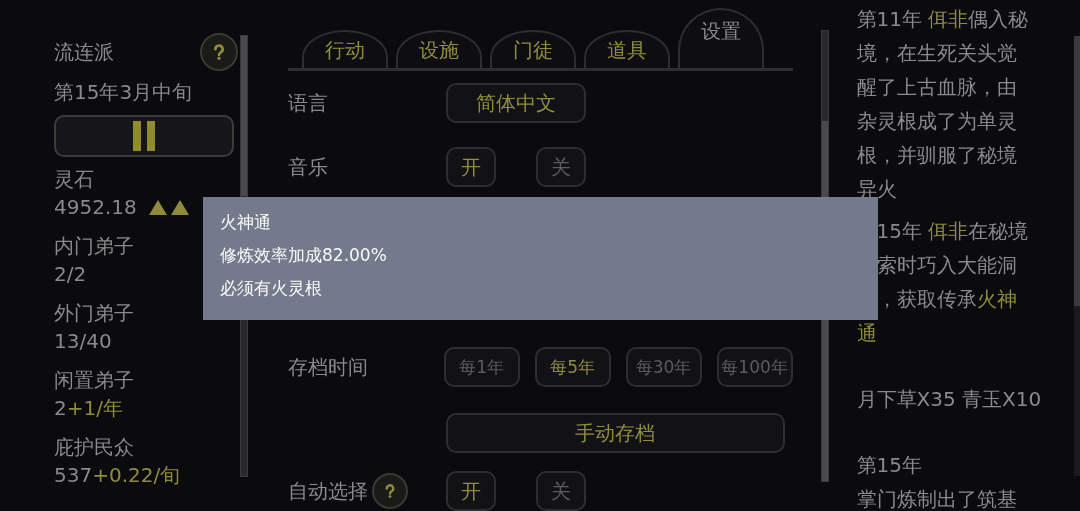 This screenshot has width=1080, height=511. I want to click on scrollbar, so click(1077, 256).